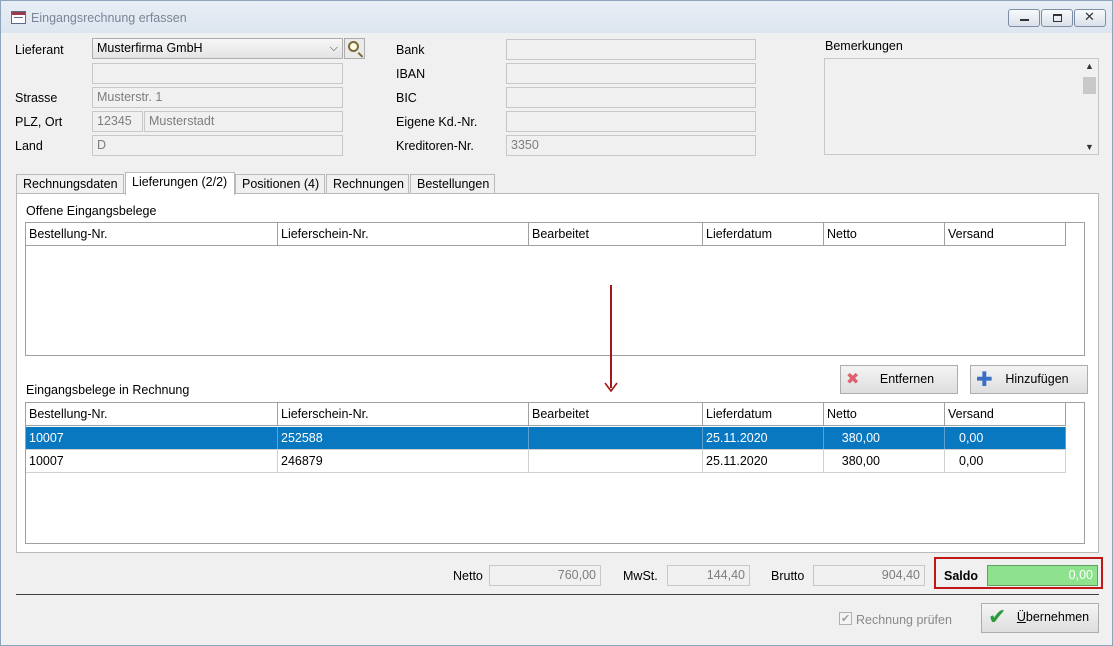 The height and width of the screenshot is (646, 1113). Describe the element at coordinates (1089, 147) in the screenshot. I see `scroll-down-icon: ▼` at that location.